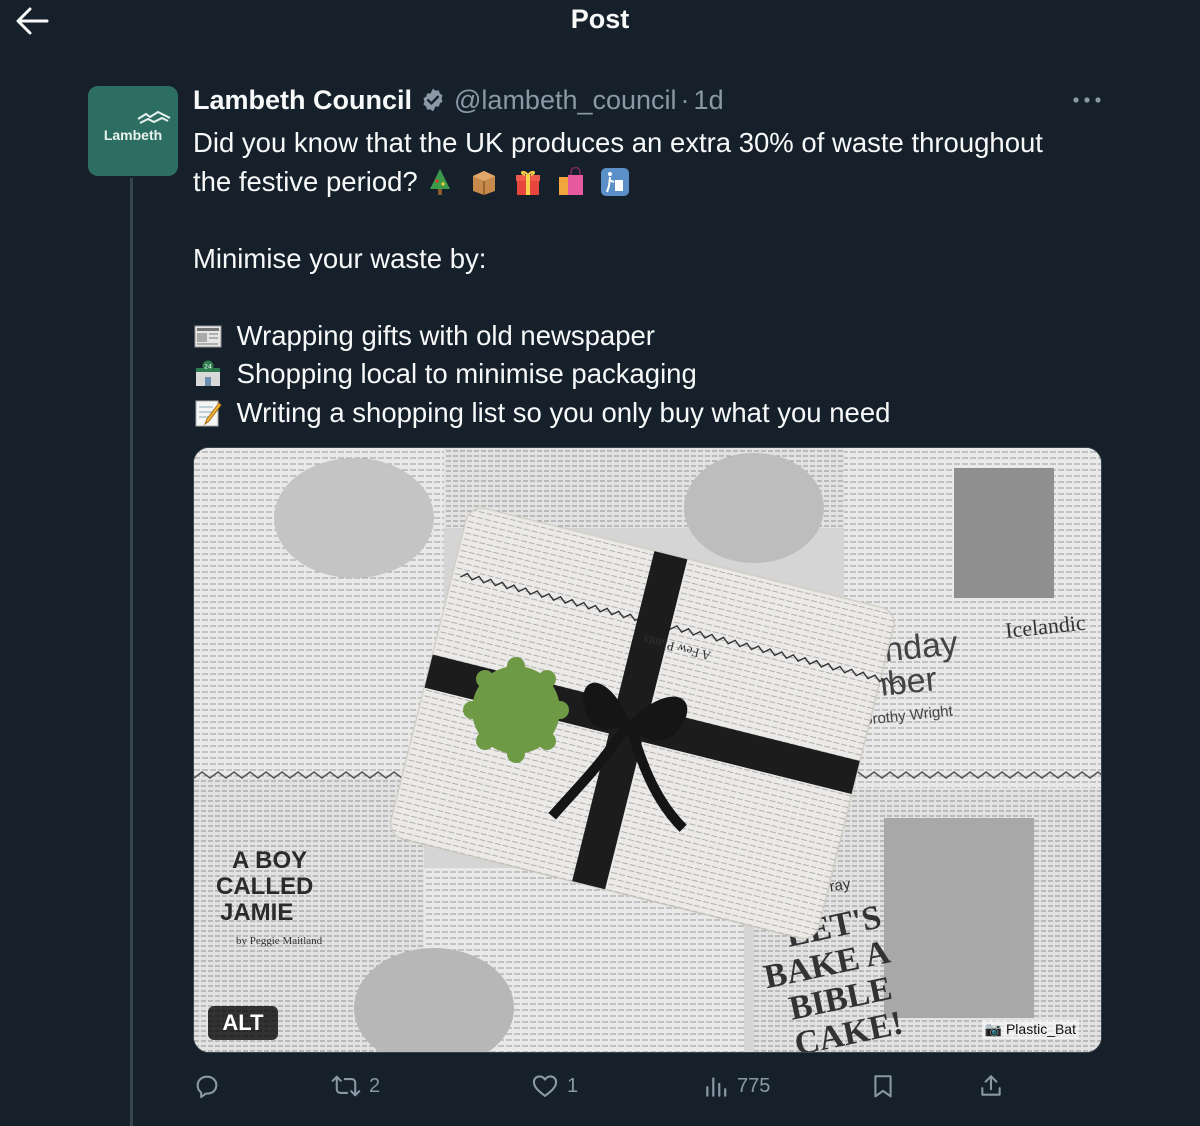 The height and width of the screenshot is (1126, 1200). What do you see at coordinates (340, 258) in the screenshot?
I see `post-text-intro: Minimise your waste by:` at bounding box center [340, 258].